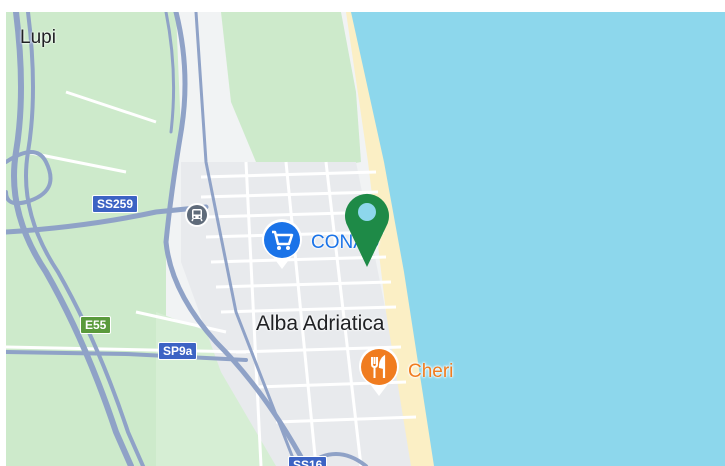 The image size is (725, 466). I want to click on road-shield-sp9a: SP9a, so click(178, 351).